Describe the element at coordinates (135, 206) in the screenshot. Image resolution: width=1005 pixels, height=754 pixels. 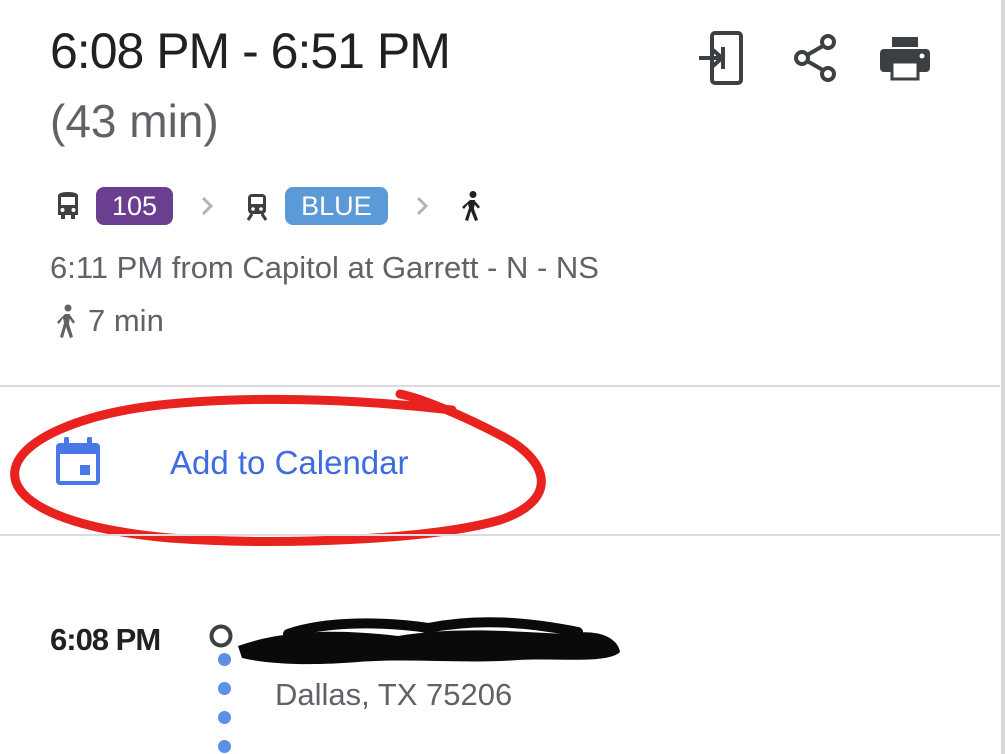
I see `bus-line-badge: 105` at that location.